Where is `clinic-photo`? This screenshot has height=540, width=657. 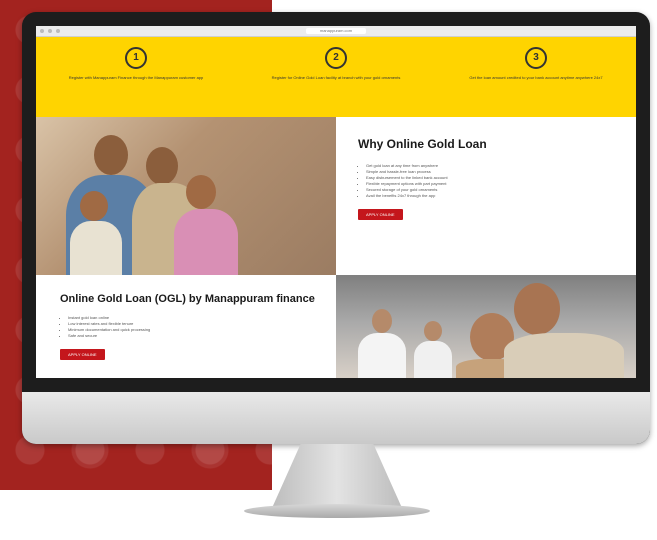 clinic-photo is located at coordinates (486, 326).